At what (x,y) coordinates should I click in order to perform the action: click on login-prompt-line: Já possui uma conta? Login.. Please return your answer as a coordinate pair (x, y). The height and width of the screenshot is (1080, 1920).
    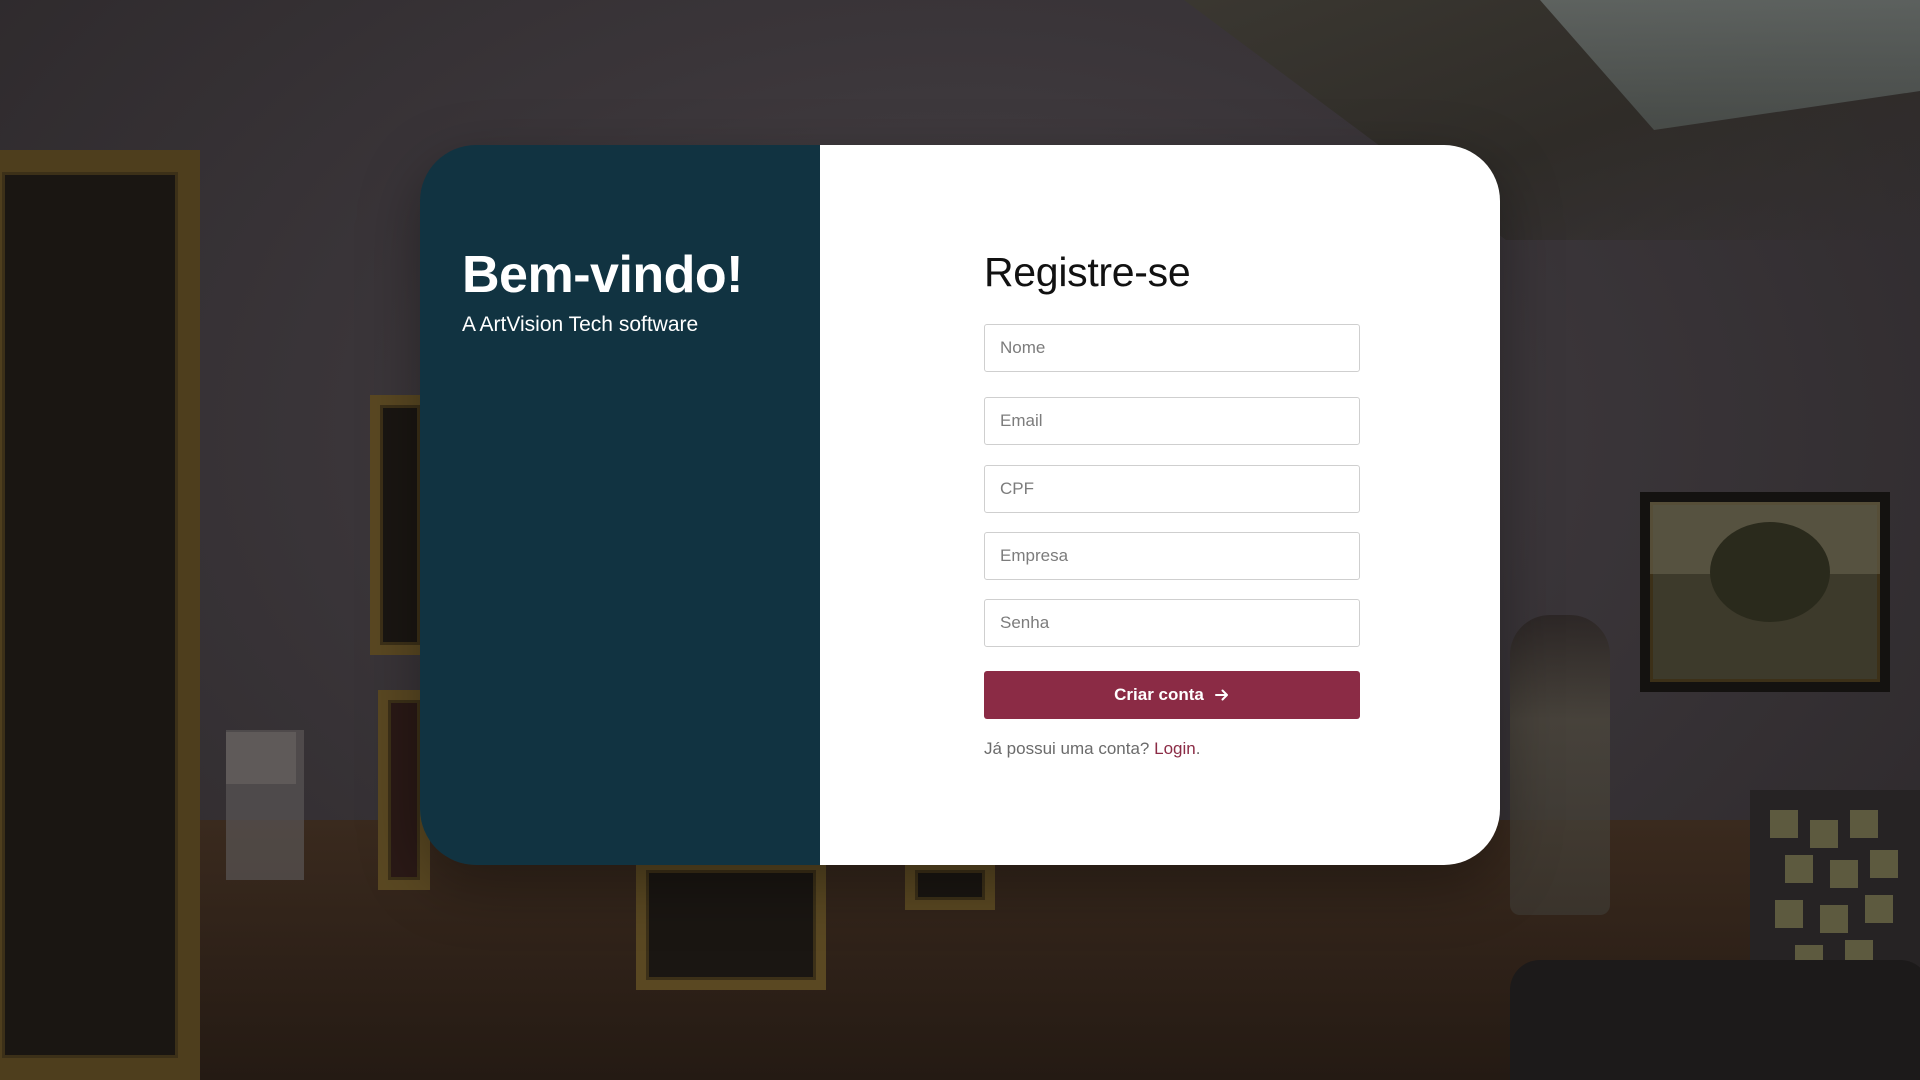
    Looking at the image, I should click on (1242, 749).